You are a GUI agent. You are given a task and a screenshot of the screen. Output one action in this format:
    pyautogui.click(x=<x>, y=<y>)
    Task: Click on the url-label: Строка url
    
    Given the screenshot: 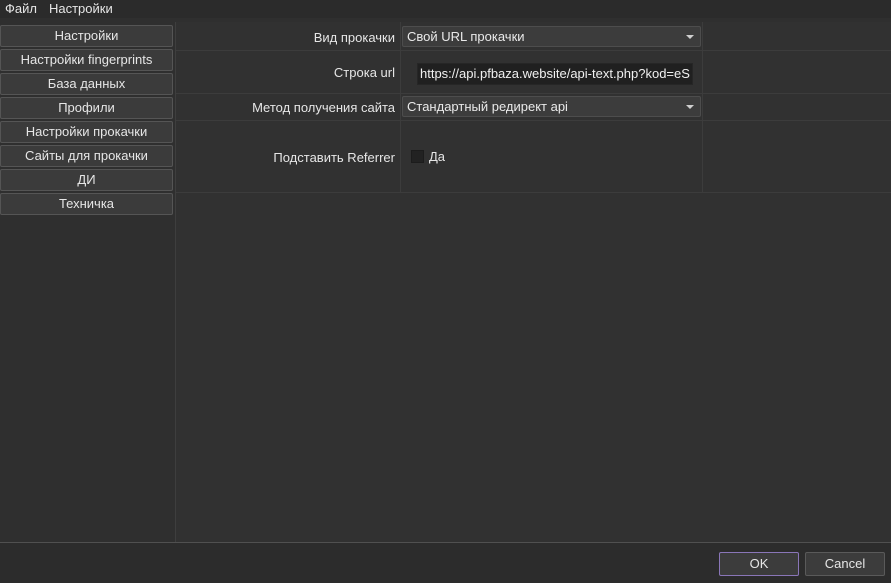 What is the action you would take?
    pyautogui.click(x=364, y=72)
    